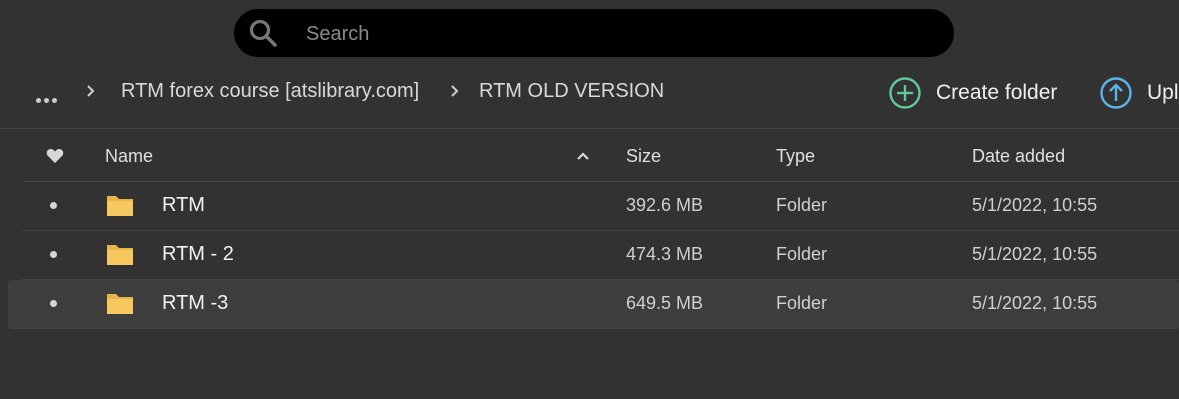 The image size is (1179, 399). What do you see at coordinates (583, 156) in the screenshot?
I see `chevron-up-icon` at bounding box center [583, 156].